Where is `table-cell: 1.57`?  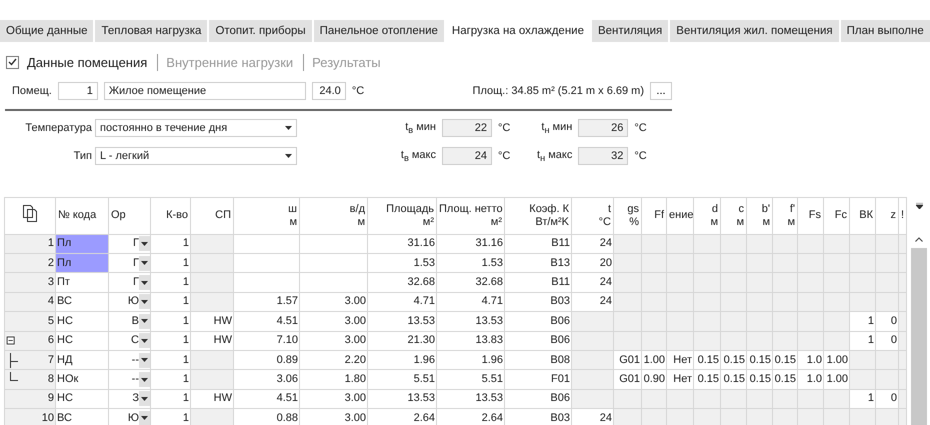
table-cell: 1.57 is located at coordinates (267, 302).